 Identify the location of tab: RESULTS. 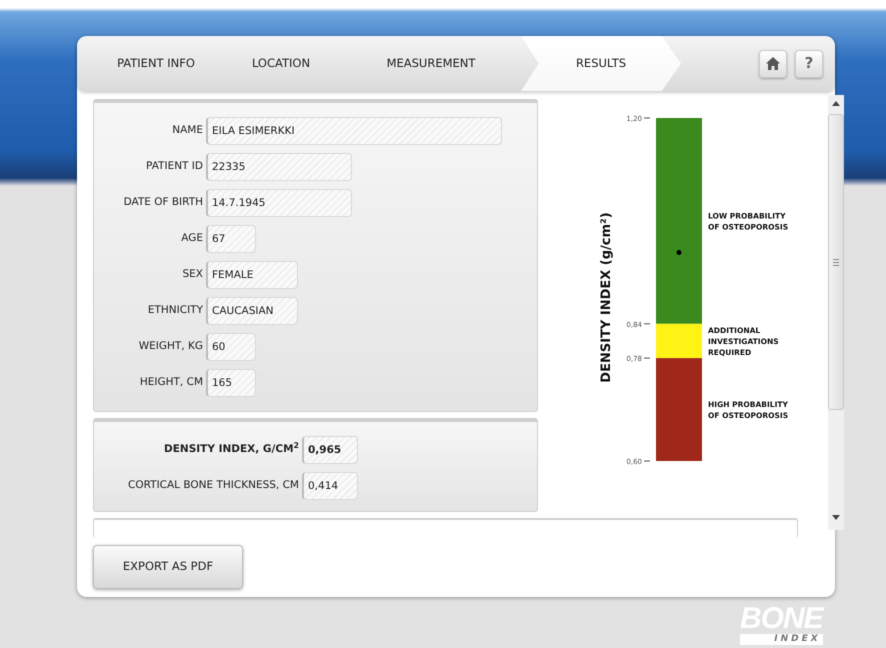
(601, 63).